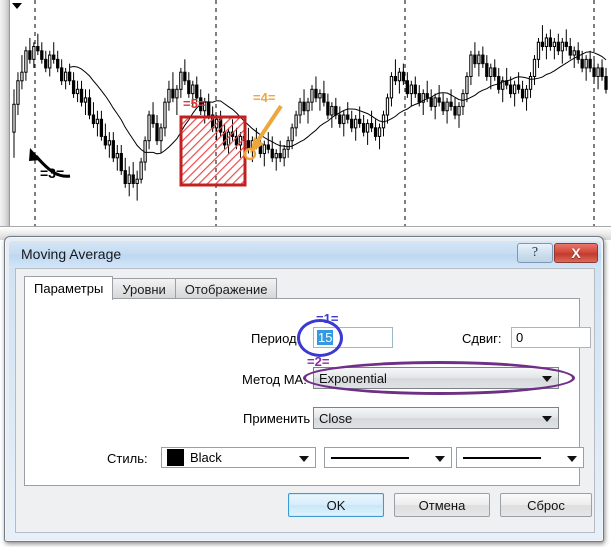 This screenshot has width=611, height=547. I want to click on tab-parameters: Параметры, so click(69, 288).